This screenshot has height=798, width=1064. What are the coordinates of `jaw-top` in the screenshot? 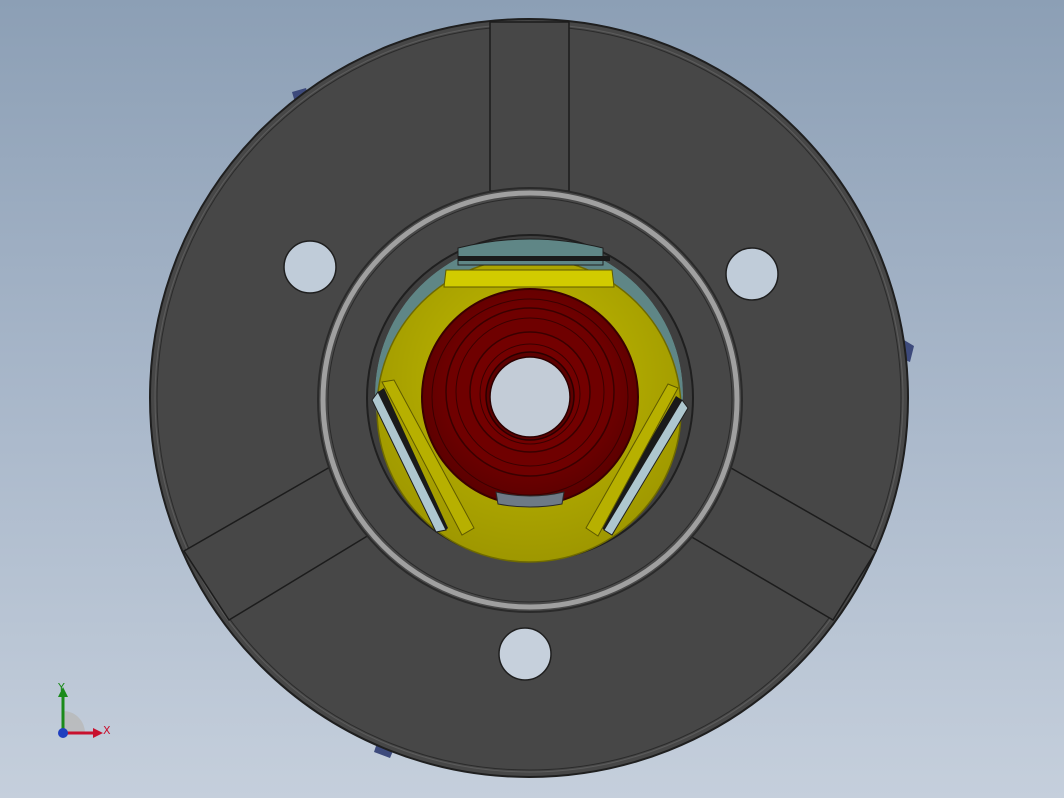 It's located at (529, 263).